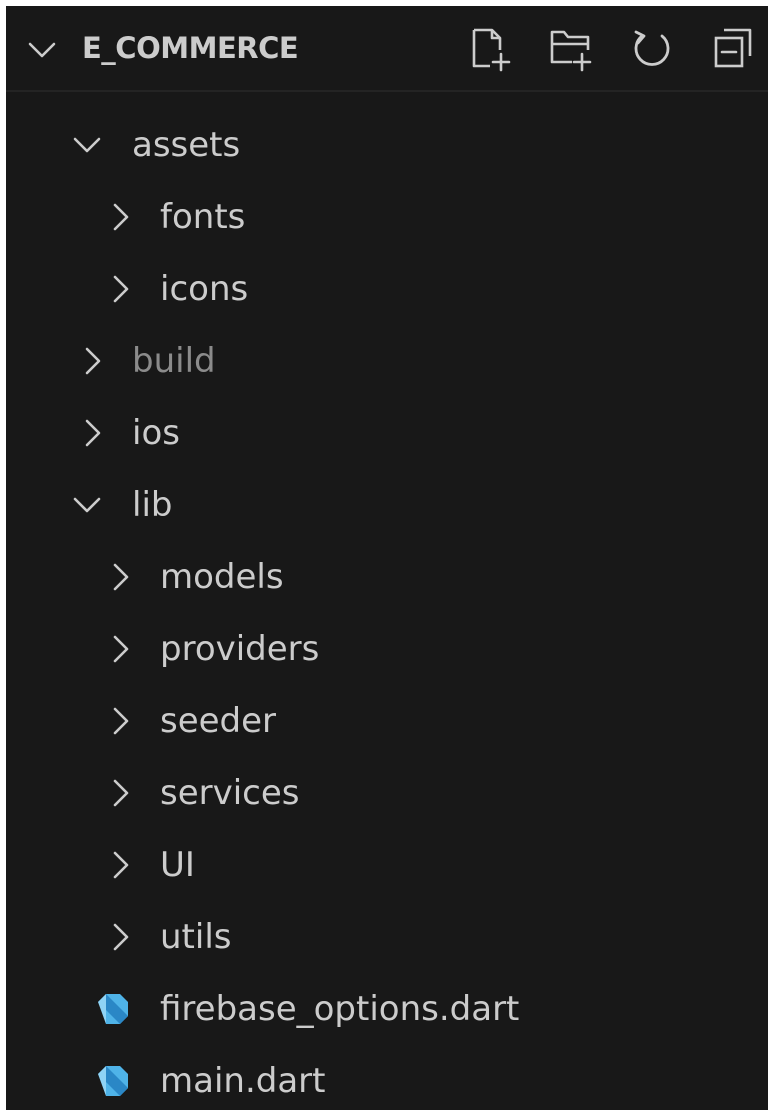  Describe the element at coordinates (177, 865) in the screenshot. I see `tree-item-label: UI` at that location.